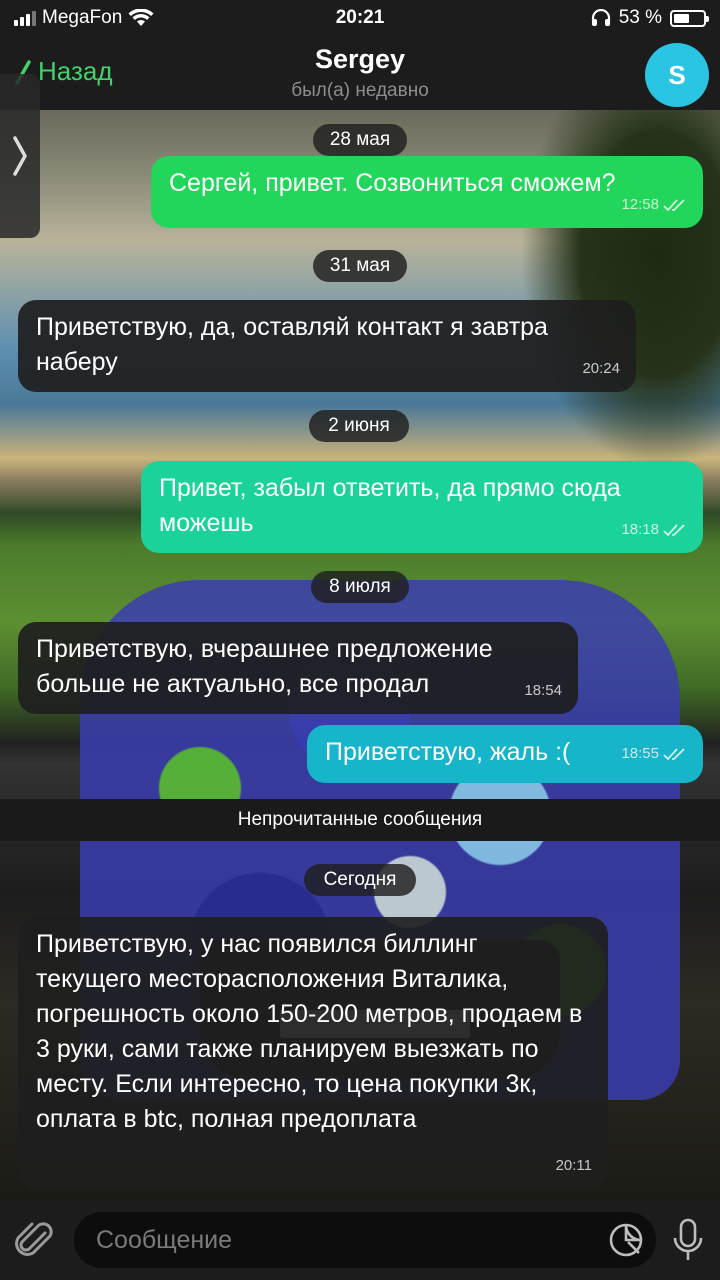 The height and width of the screenshot is (1280, 720). What do you see at coordinates (640, 529) in the screenshot?
I see `message-time: 18:18` at bounding box center [640, 529].